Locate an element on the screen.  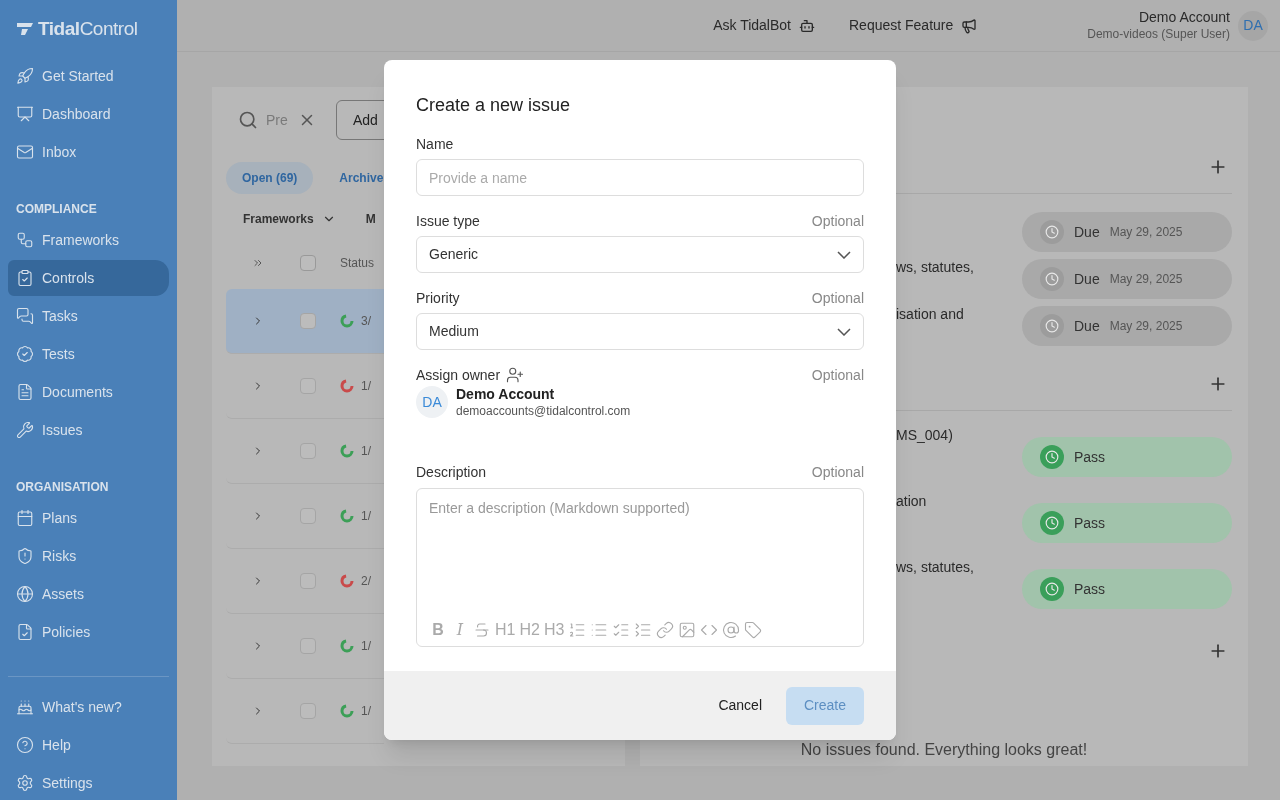
name-input: Provide a name is located at coordinates (640, 177).